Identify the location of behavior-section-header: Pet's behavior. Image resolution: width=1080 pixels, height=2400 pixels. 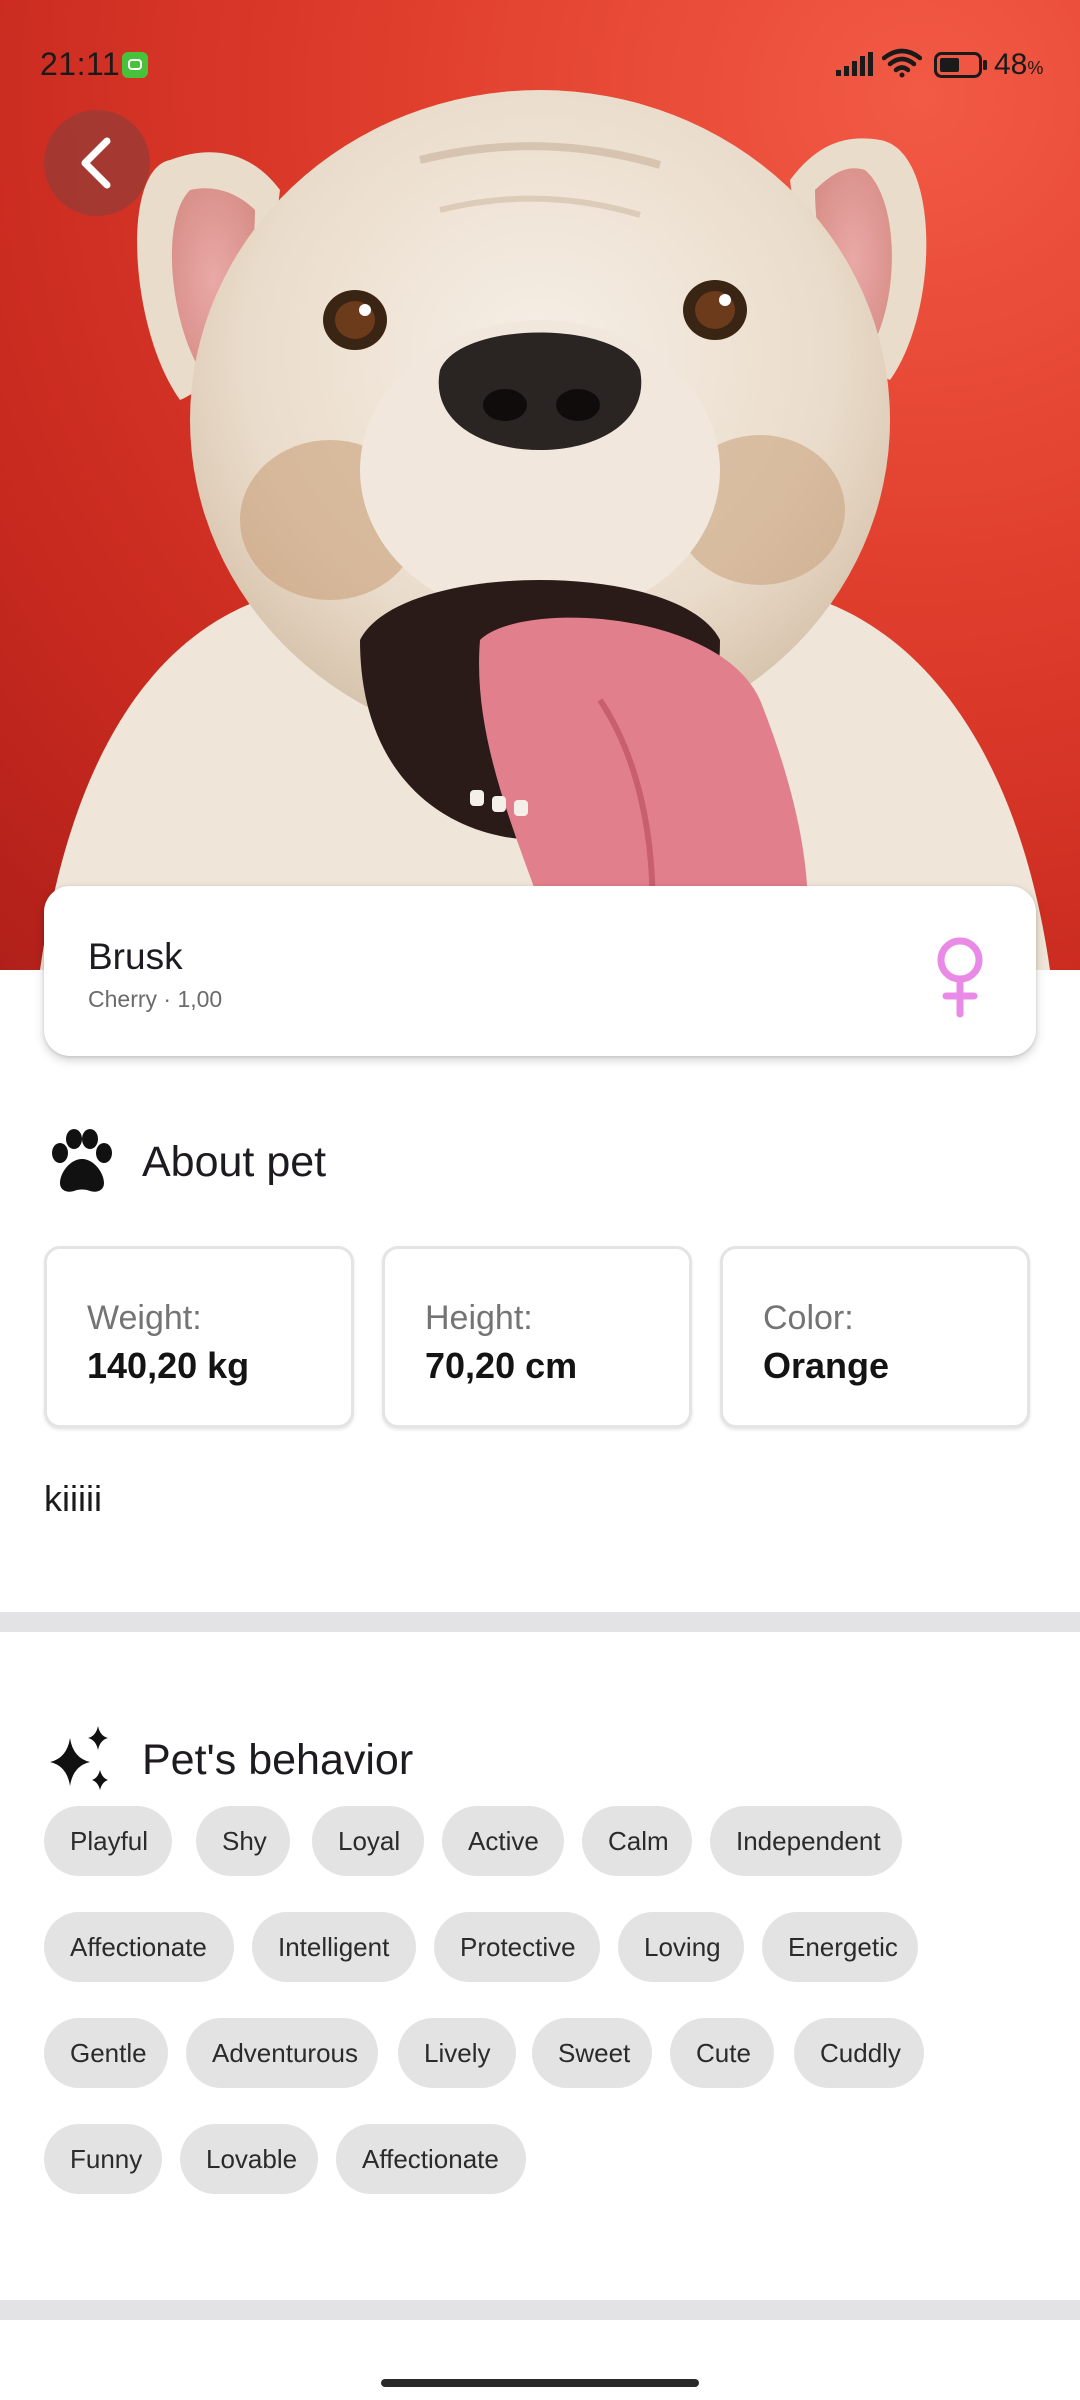
(228, 1760).